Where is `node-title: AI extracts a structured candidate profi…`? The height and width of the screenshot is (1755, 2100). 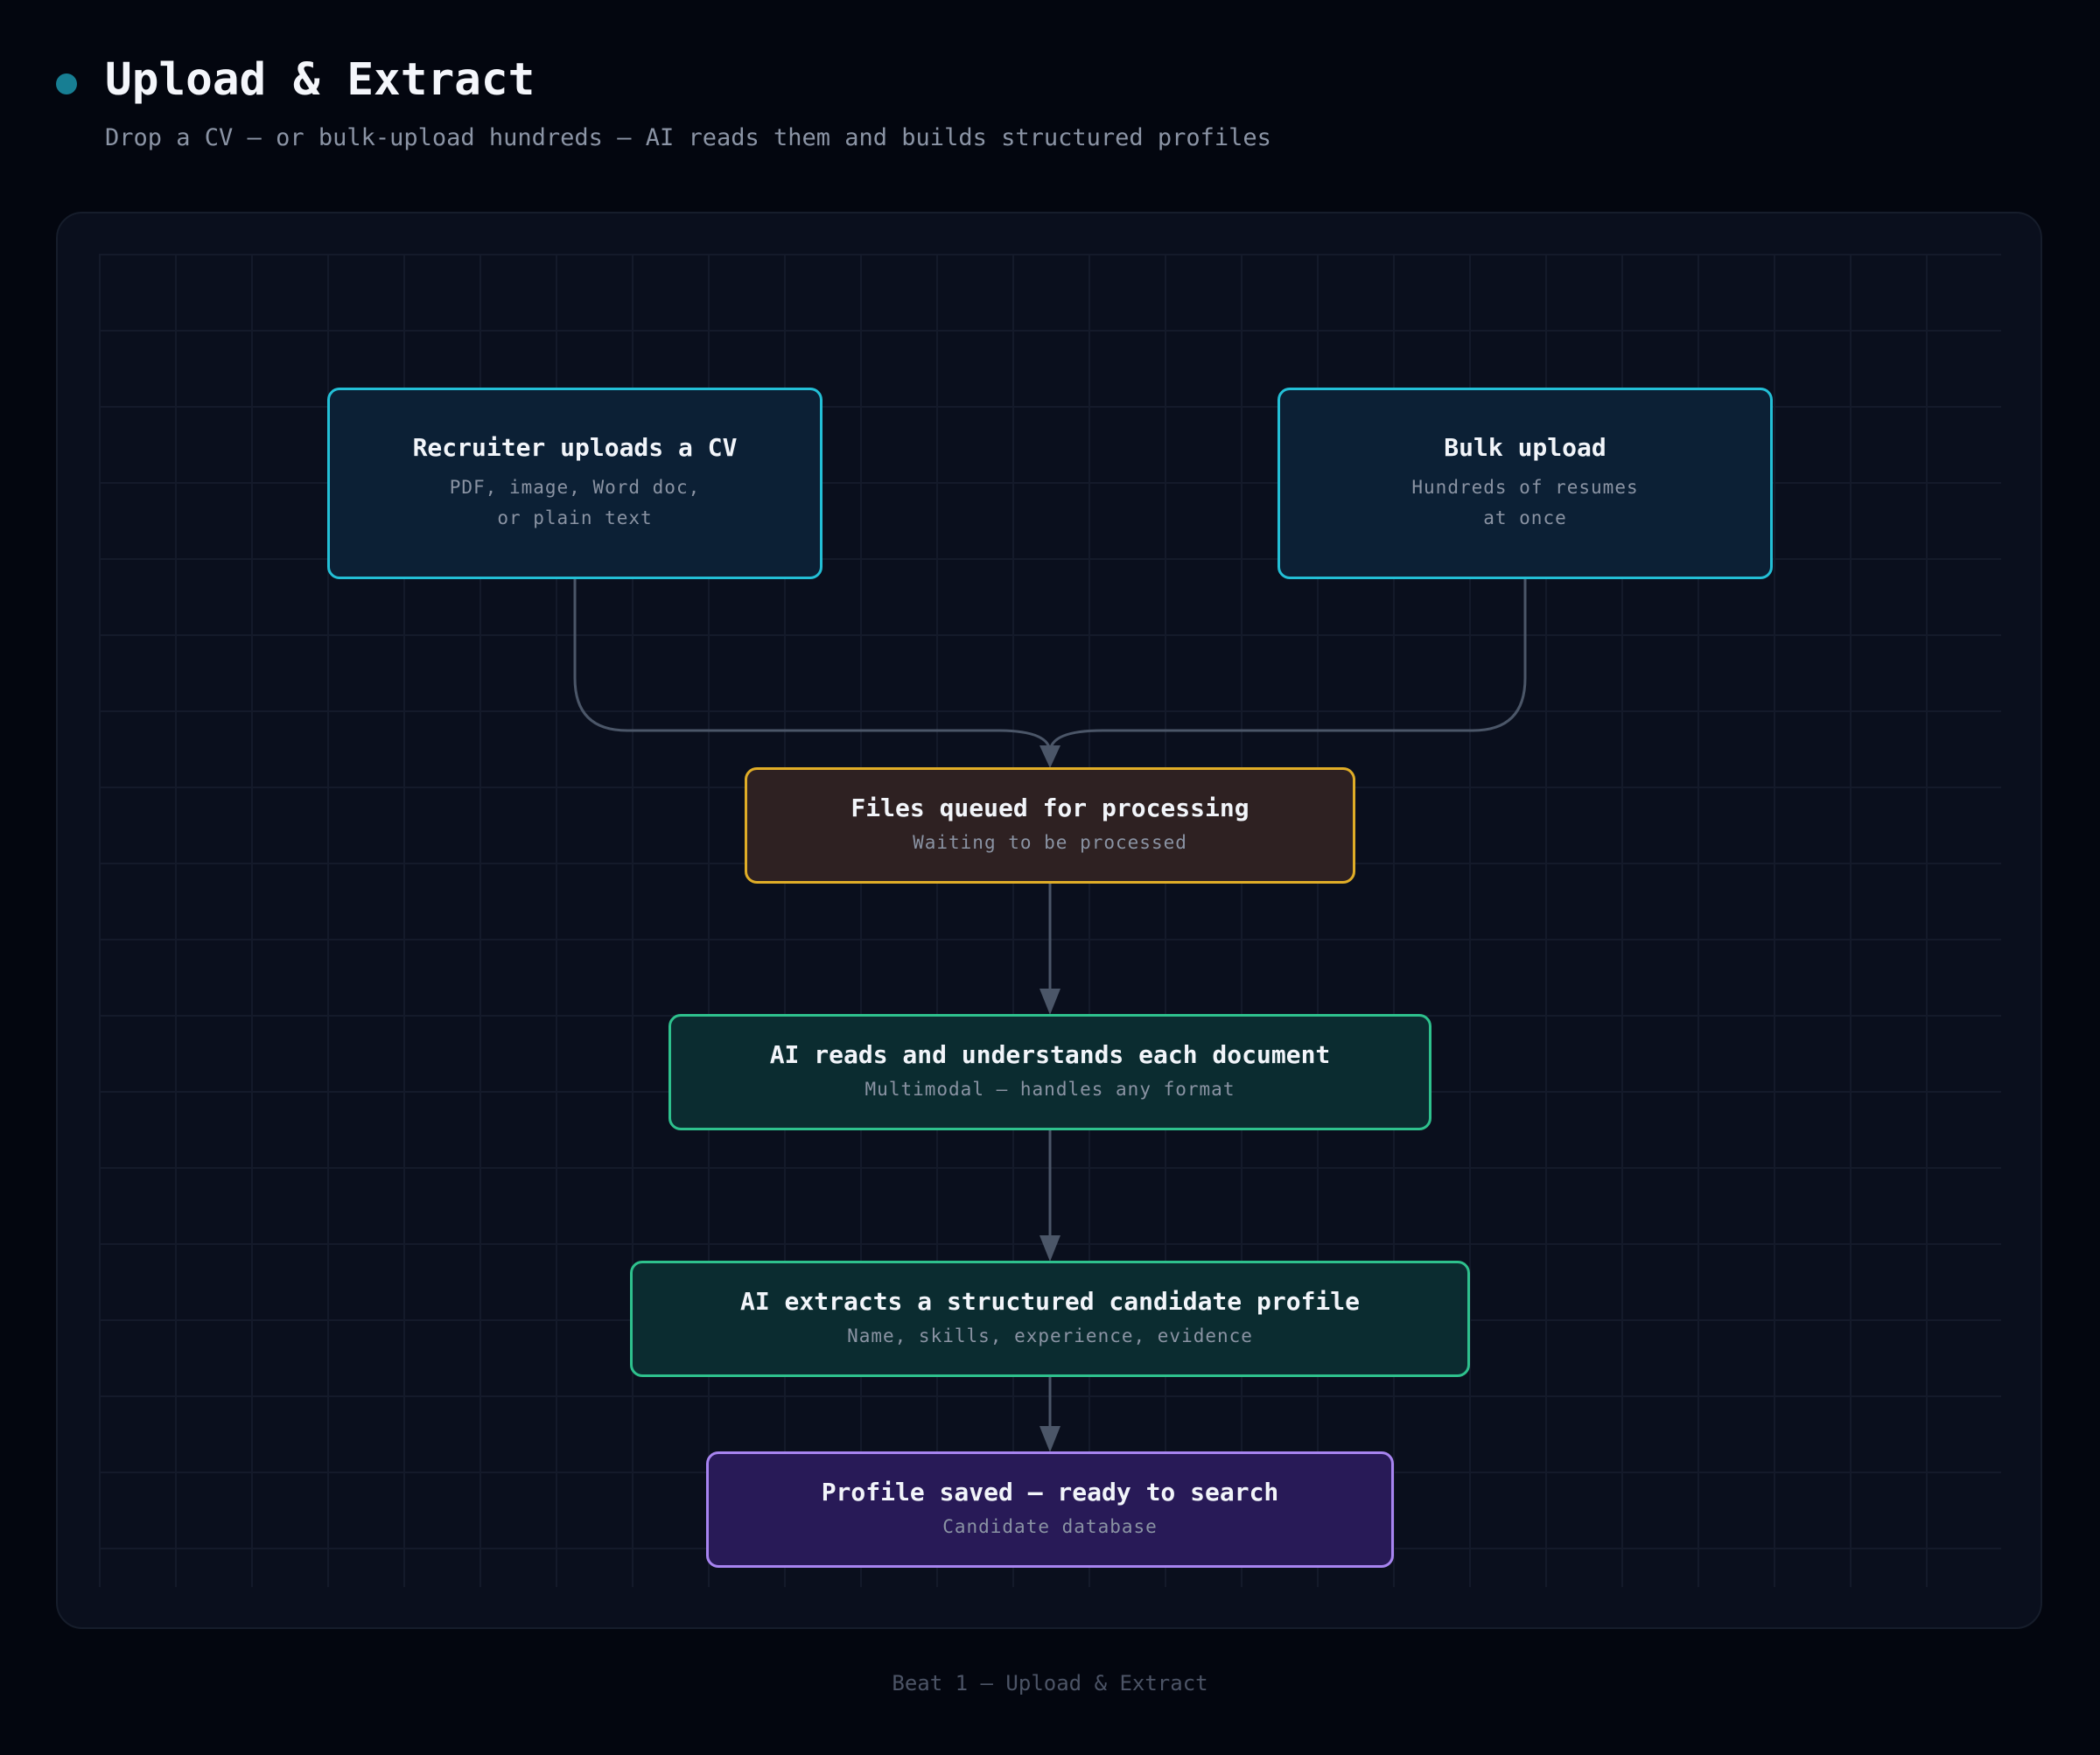
node-title: AI extracts a structured candidate profi… is located at coordinates (1049, 1301).